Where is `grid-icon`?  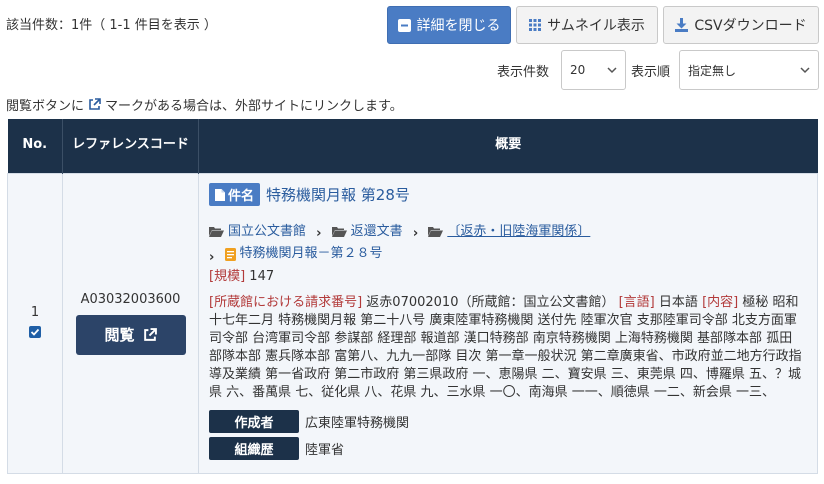 grid-icon is located at coordinates (535, 25).